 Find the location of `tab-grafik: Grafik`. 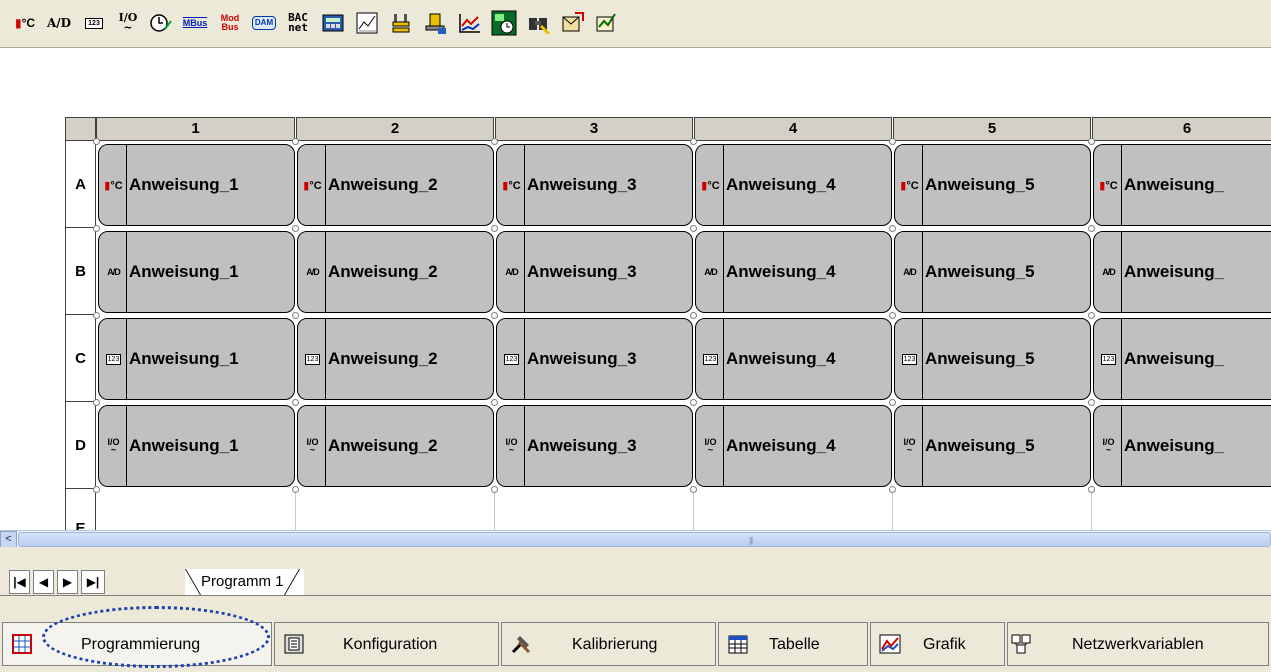

tab-grafik: Grafik is located at coordinates (937, 644).